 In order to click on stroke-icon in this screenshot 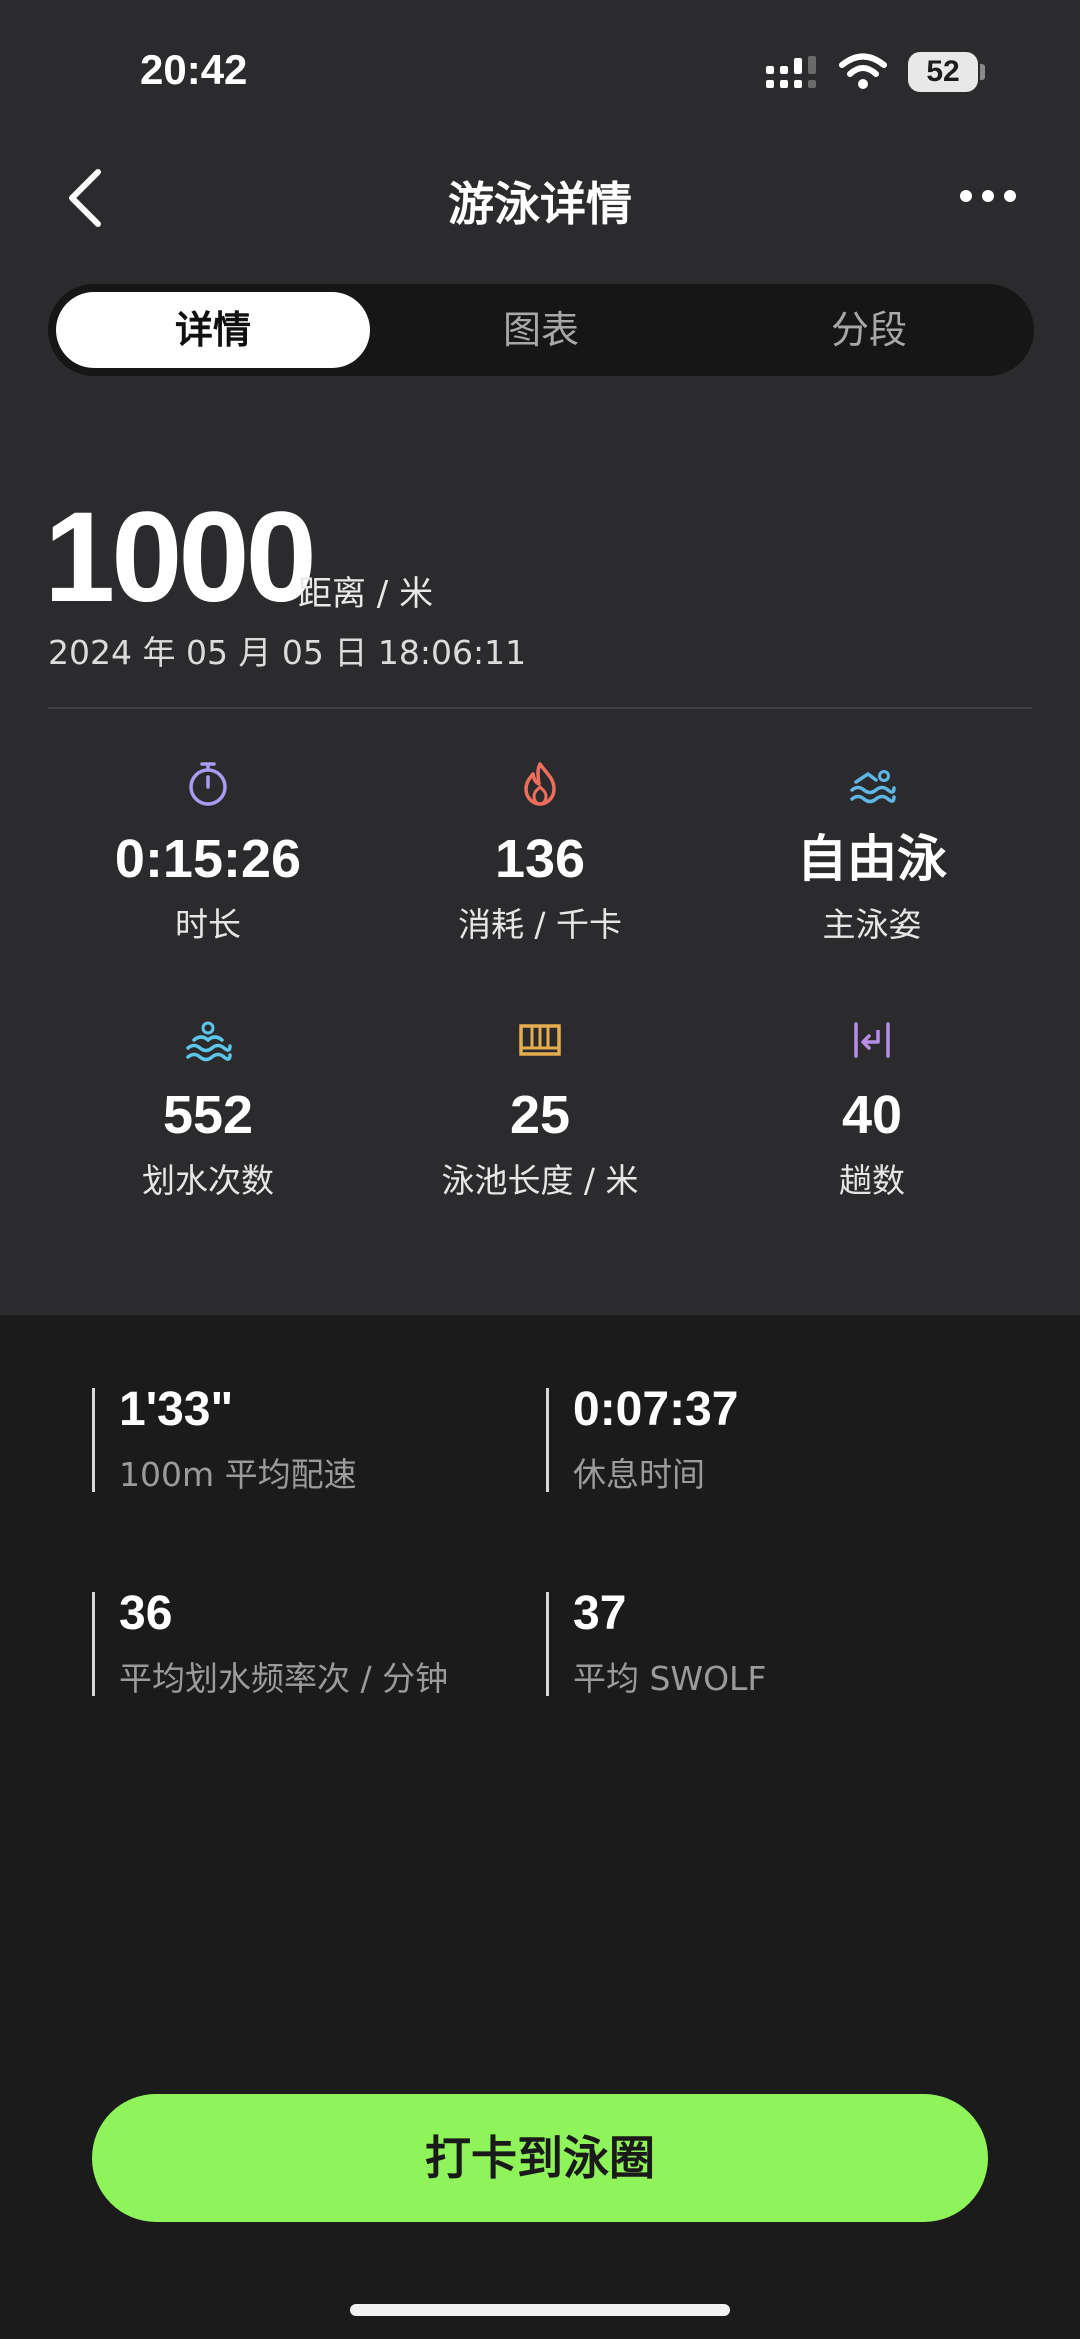, I will do `click(209, 1041)`.